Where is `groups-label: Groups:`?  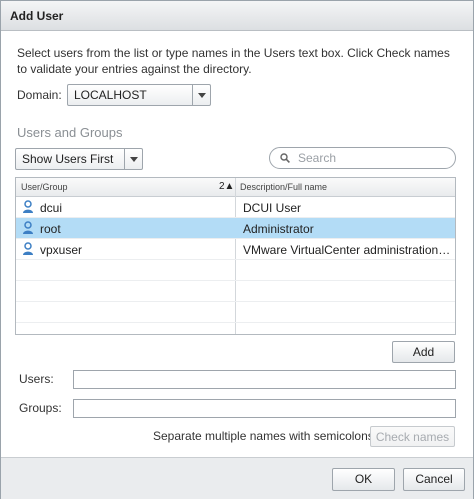
groups-label: Groups: is located at coordinates (40, 408).